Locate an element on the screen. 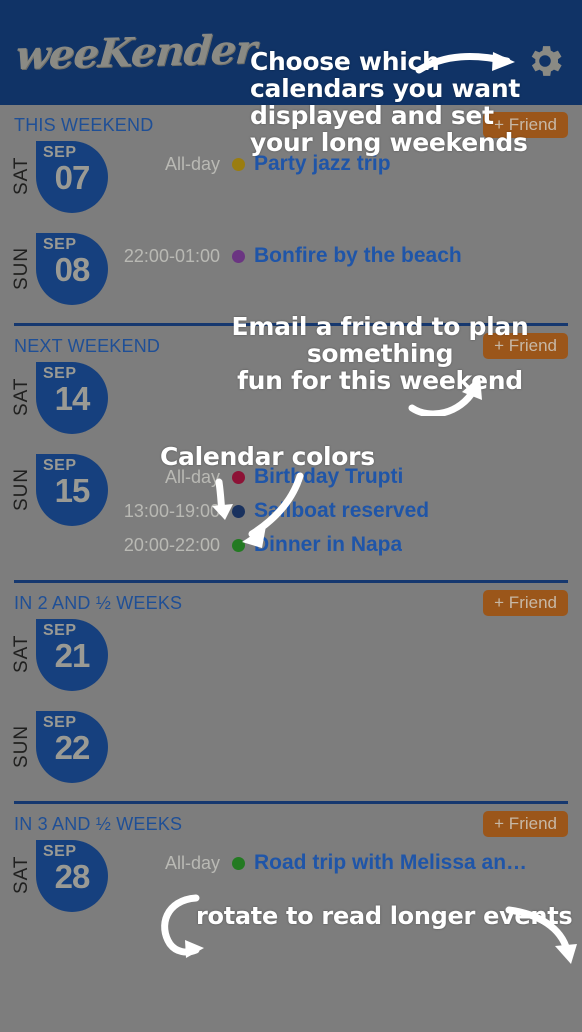 The image size is (582, 1032). date-badge: SEP 21 is located at coordinates (72, 655).